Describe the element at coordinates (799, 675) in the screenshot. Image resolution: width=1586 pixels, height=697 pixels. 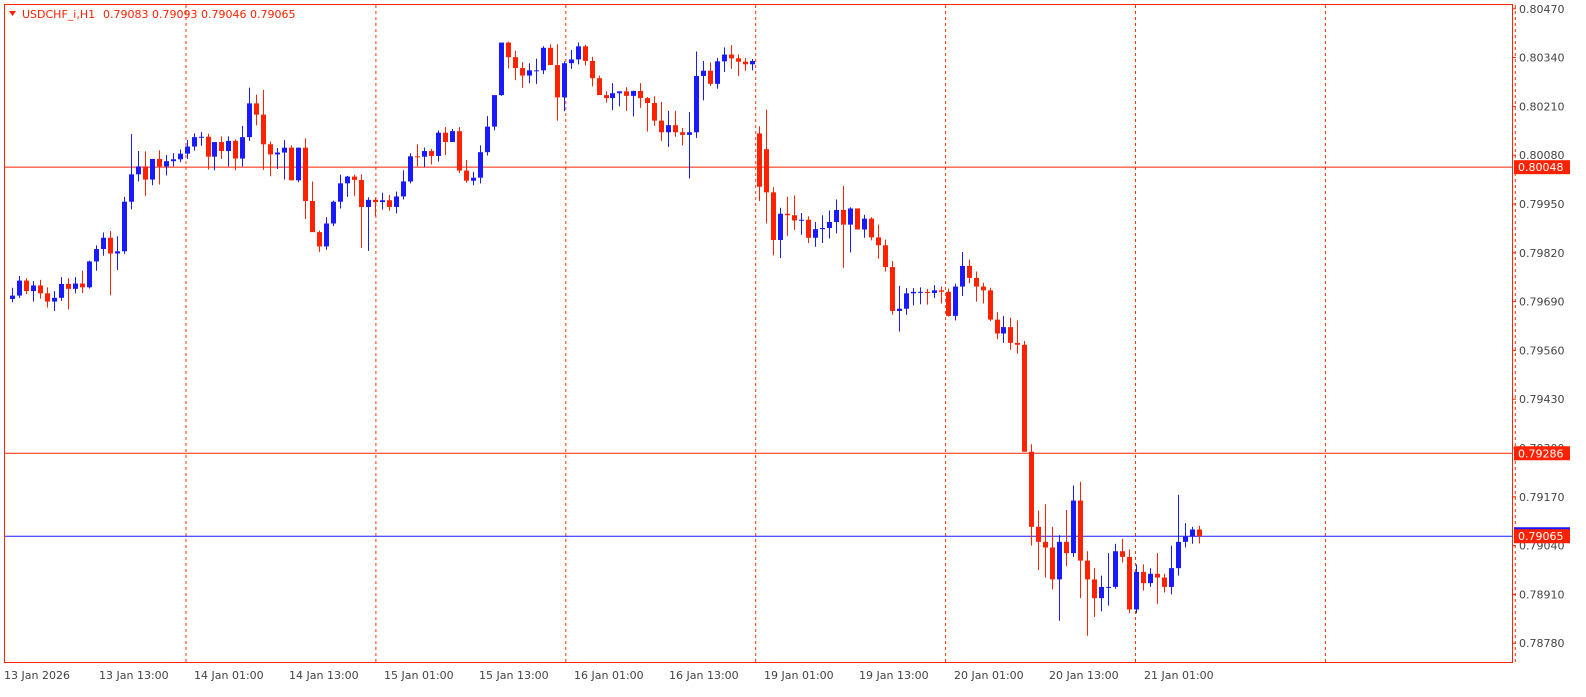
I see `x-tick-label: 19 Jan 01:00` at that location.